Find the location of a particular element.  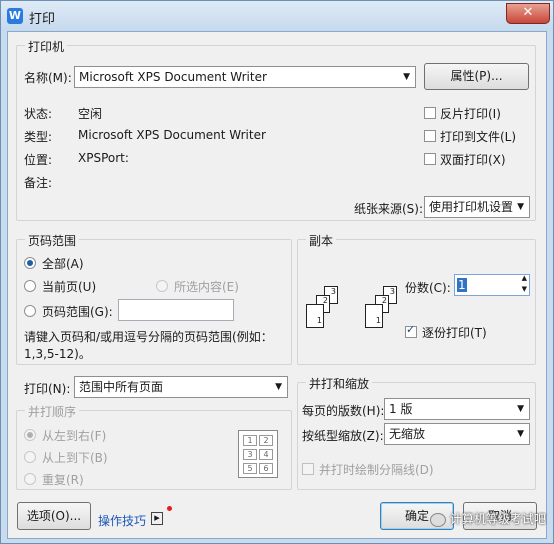

copies-count-label: 份数(C): is located at coordinates (428, 288).